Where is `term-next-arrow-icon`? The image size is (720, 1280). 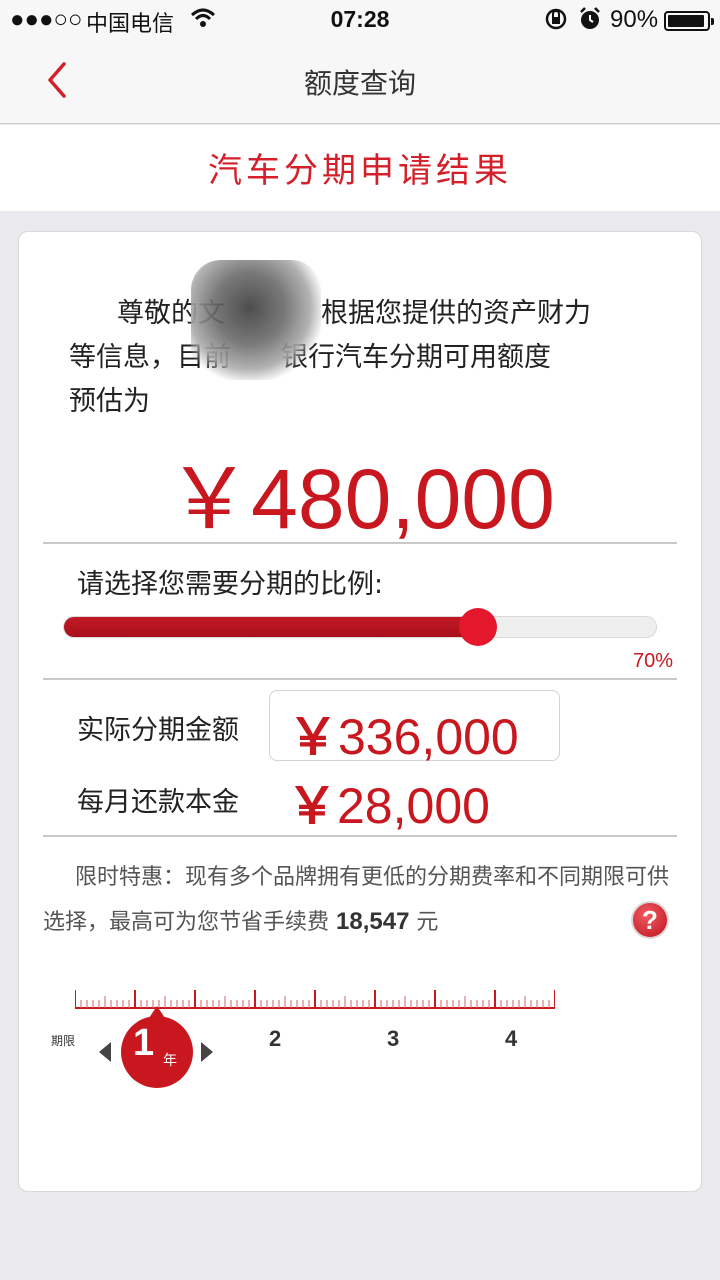 term-next-arrow-icon is located at coordinates (207, 1052).